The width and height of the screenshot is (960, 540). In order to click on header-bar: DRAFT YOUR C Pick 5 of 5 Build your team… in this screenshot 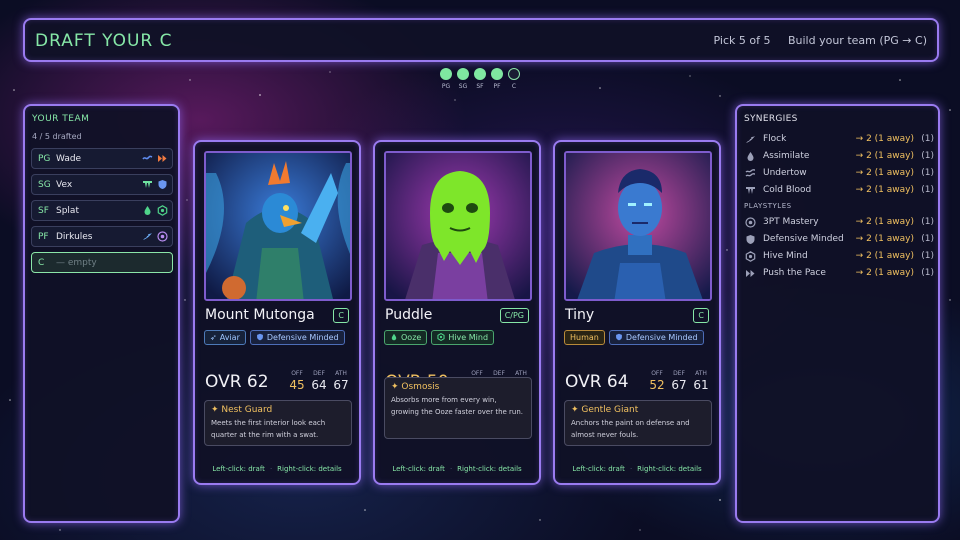, I will do `click(481, 40)`.